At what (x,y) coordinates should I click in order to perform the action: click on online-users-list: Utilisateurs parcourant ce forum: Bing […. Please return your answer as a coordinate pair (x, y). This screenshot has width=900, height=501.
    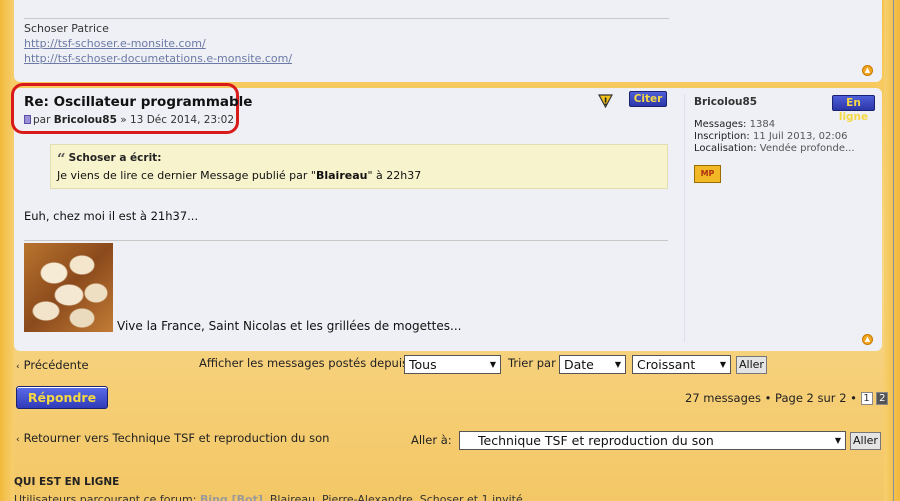
    Looking at the image, I should click on (268, 497).